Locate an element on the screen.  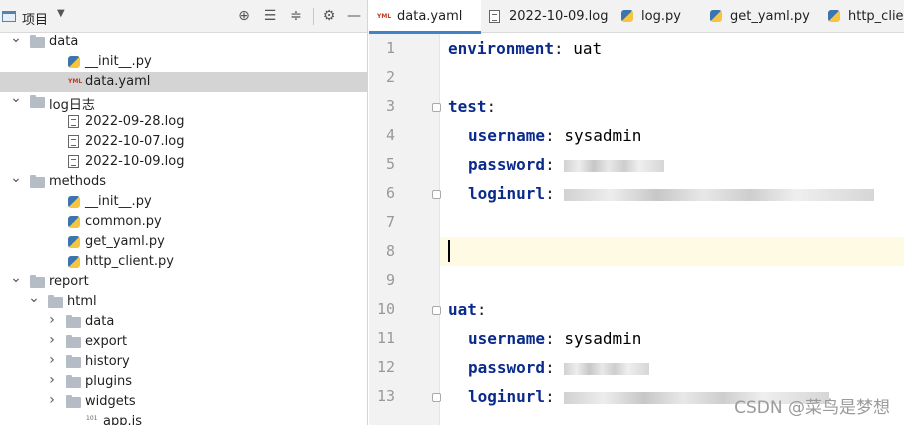
code-line: uat: is located at coordinates (672, 309).